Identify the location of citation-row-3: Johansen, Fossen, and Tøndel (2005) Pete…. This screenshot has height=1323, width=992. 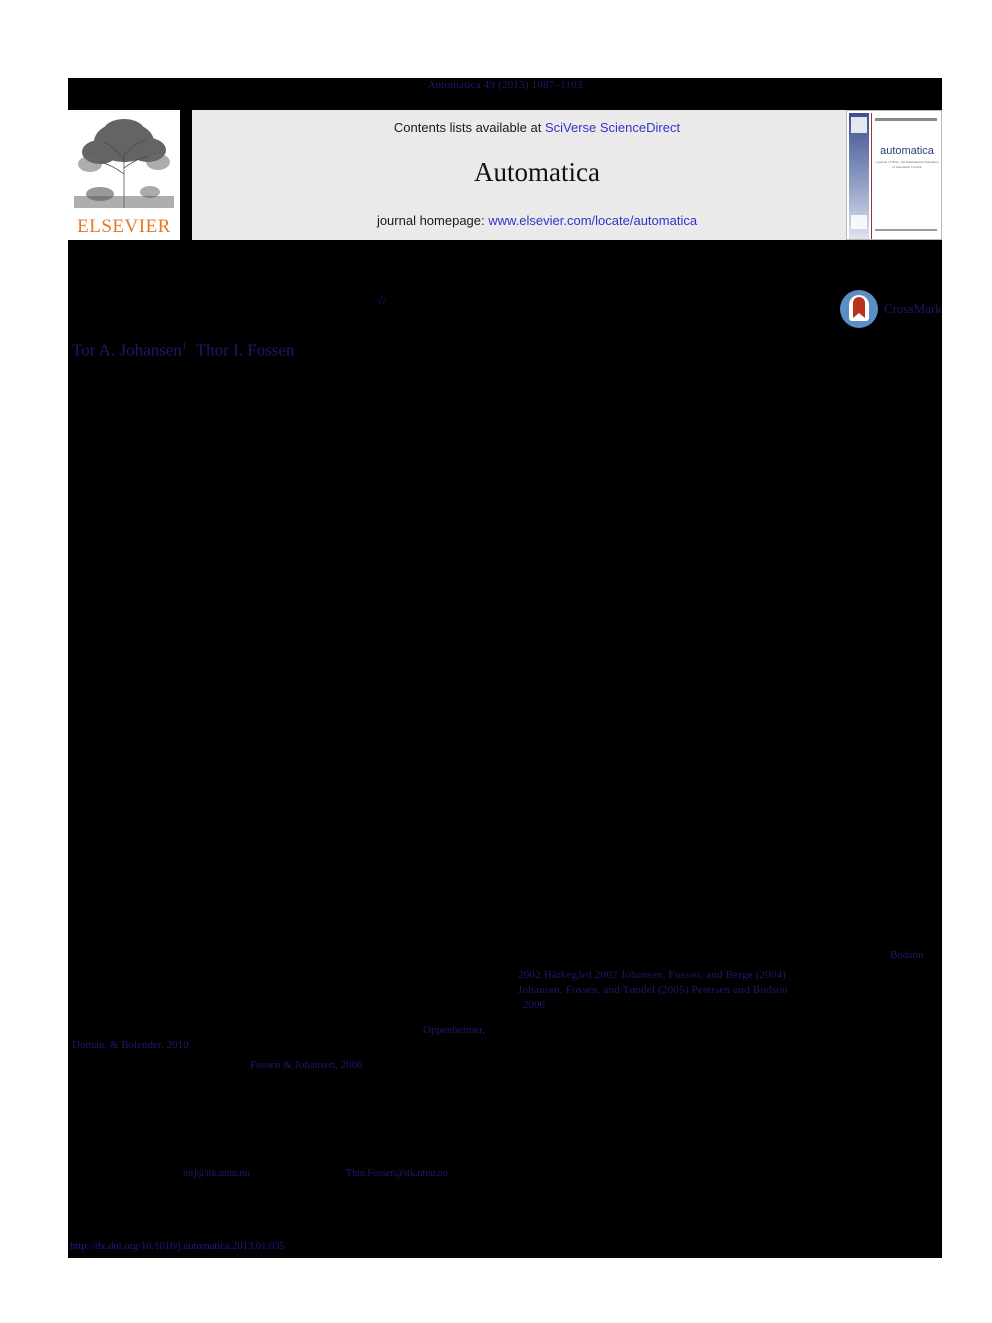
(653, 990).